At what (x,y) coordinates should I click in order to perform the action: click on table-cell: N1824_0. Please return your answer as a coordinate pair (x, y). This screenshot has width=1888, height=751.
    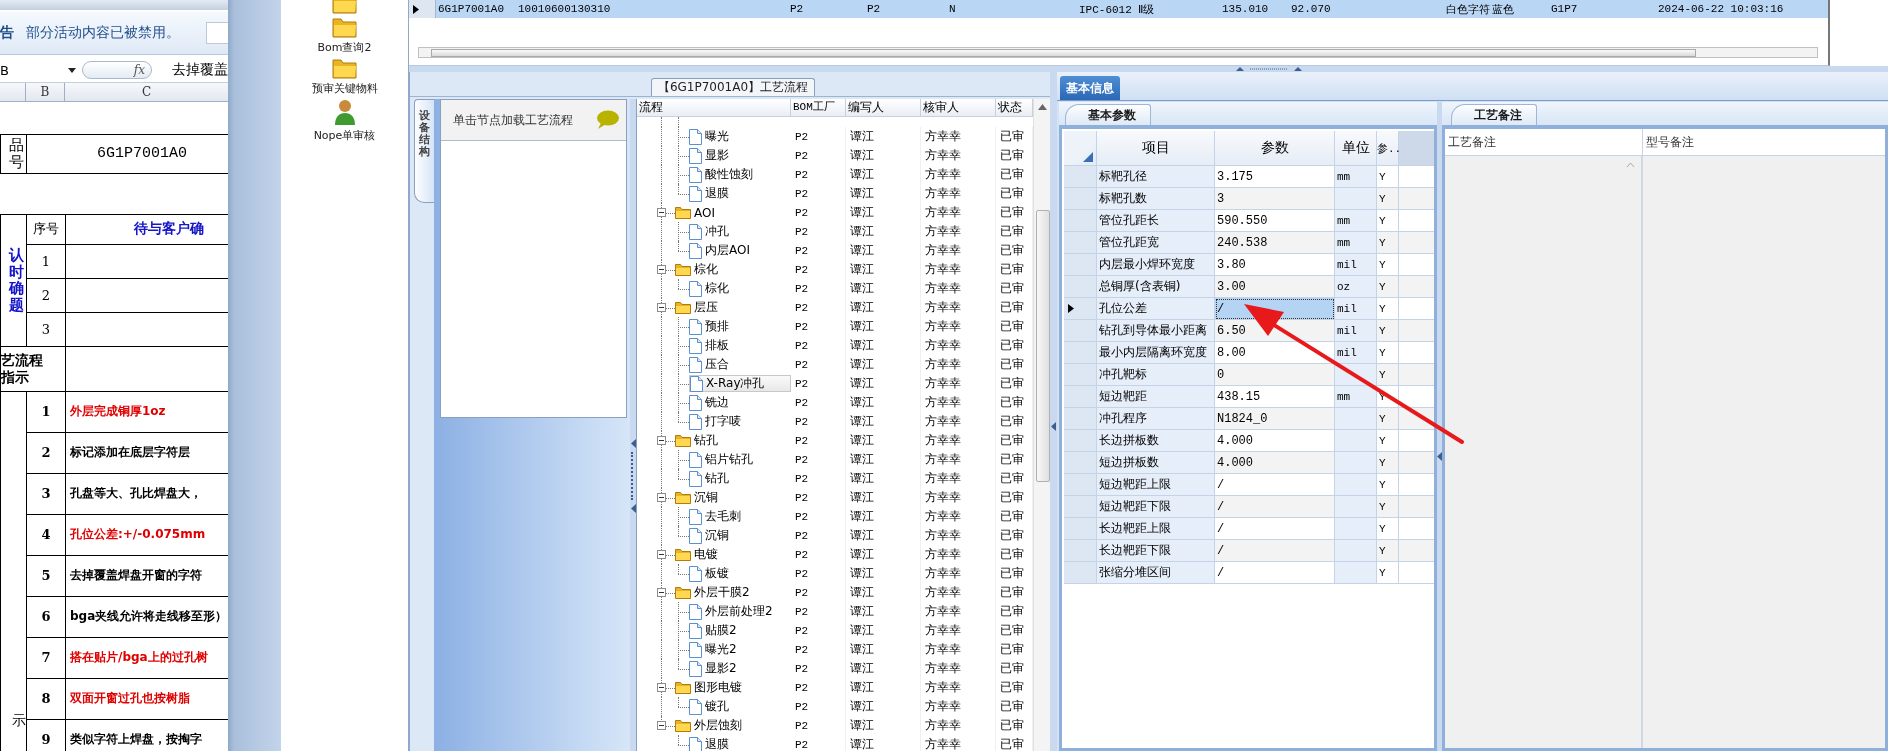
    Looking at the image, I should click on (1275, 419).